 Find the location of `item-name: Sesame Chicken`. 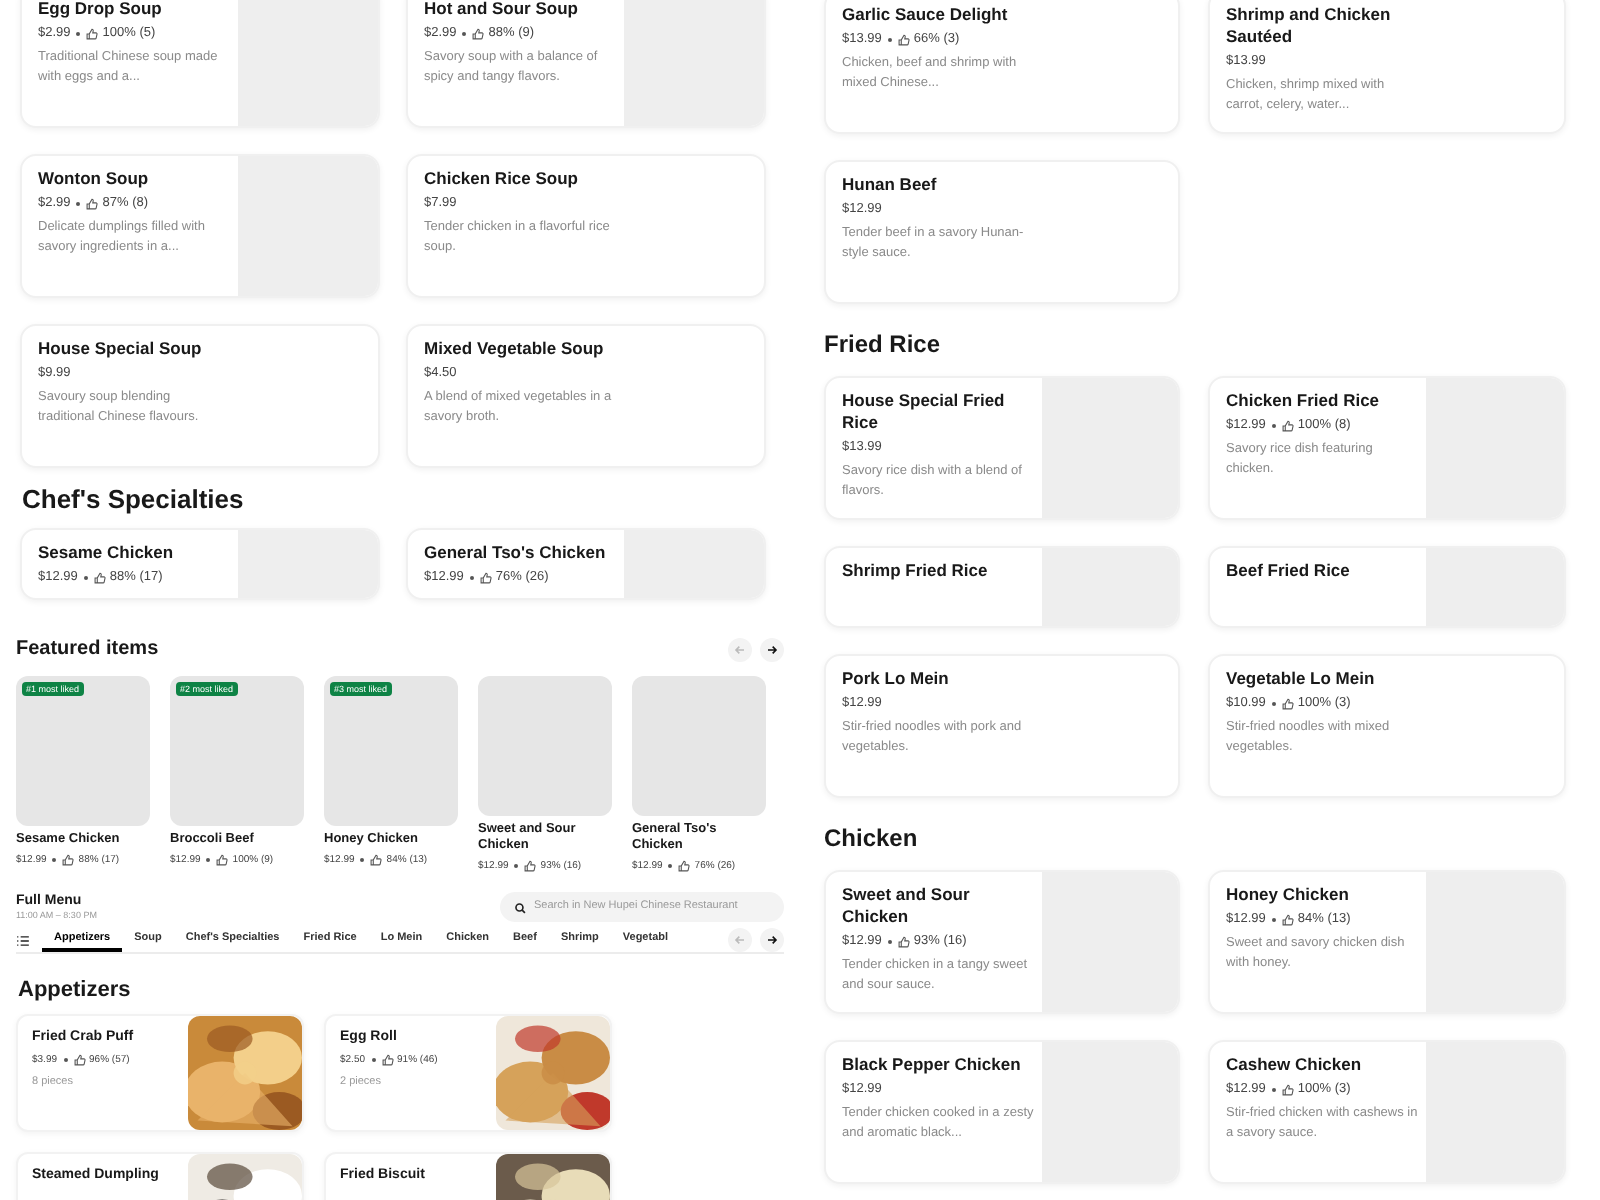

item-name: Sesame Chicken is located at coordinates (107, 553).